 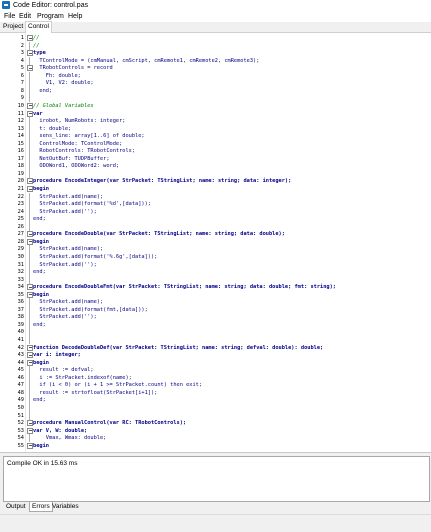 I want to click on bottom-tabs: Output Errors Variables, so click(x=215, y=507).